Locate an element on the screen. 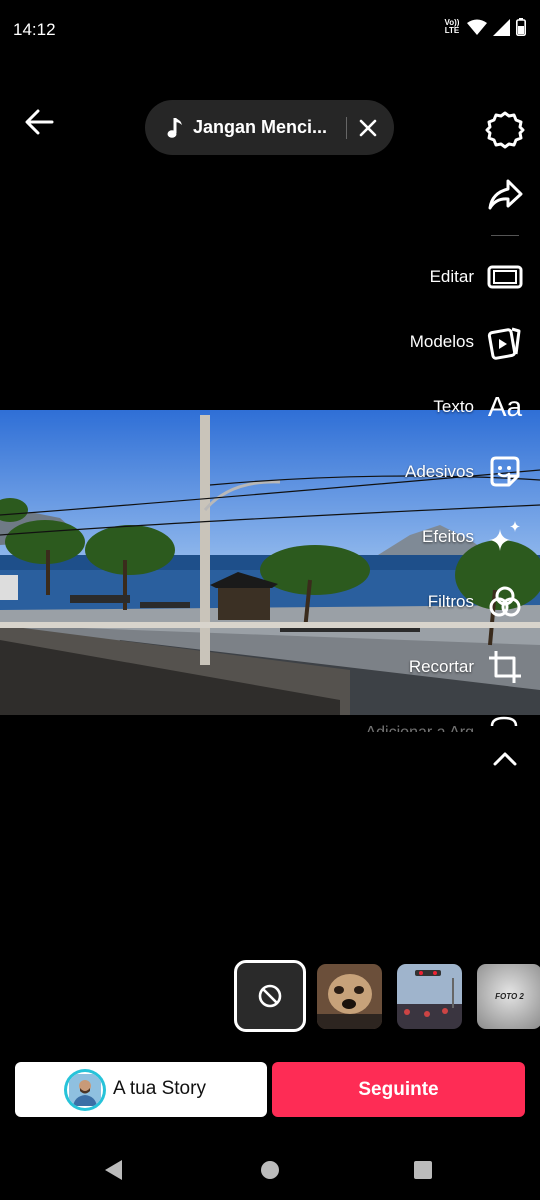  filter-thumbnail-label: FOTO 2 is located at coordinates (509, 996).